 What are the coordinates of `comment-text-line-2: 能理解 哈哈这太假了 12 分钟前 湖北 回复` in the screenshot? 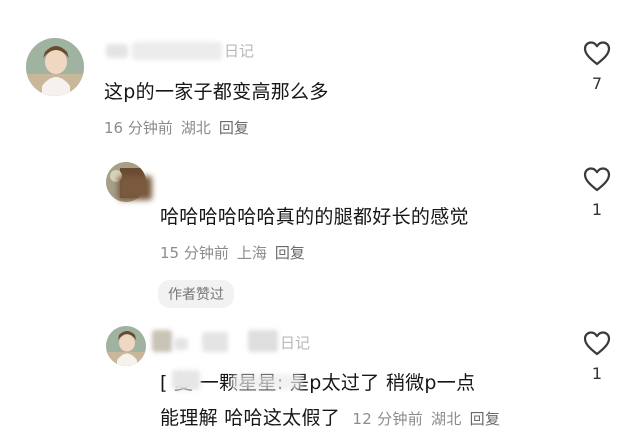 It's located at (334, 416).